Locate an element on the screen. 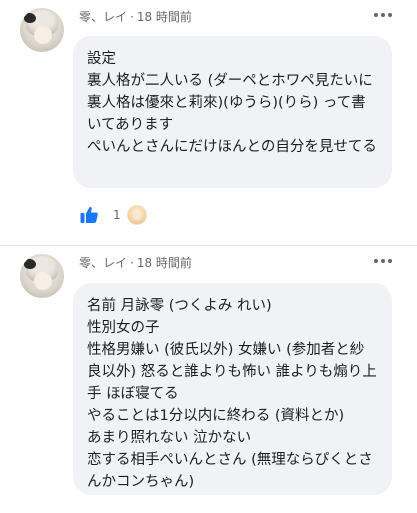  reactor-avatar is located at coordinates (136, 215).